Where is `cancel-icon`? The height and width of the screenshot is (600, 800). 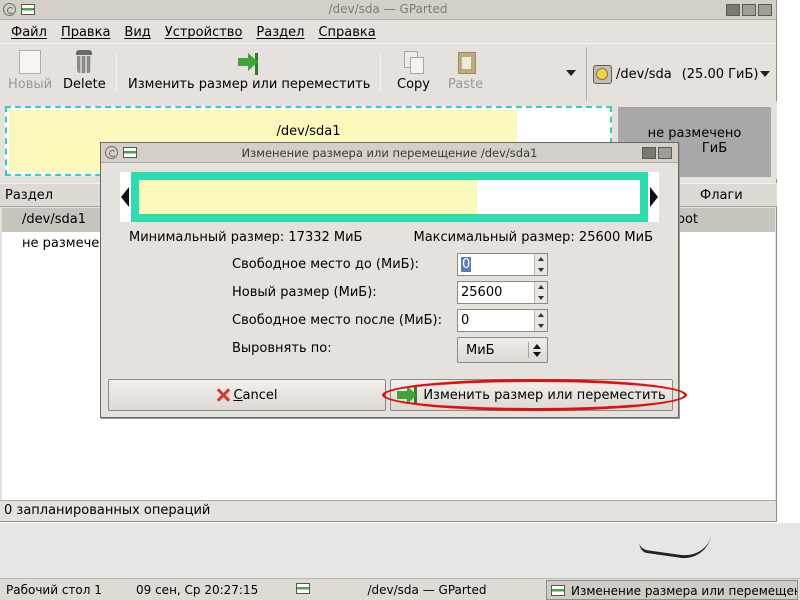
cancel-icon is located at coordinates (223, 395).